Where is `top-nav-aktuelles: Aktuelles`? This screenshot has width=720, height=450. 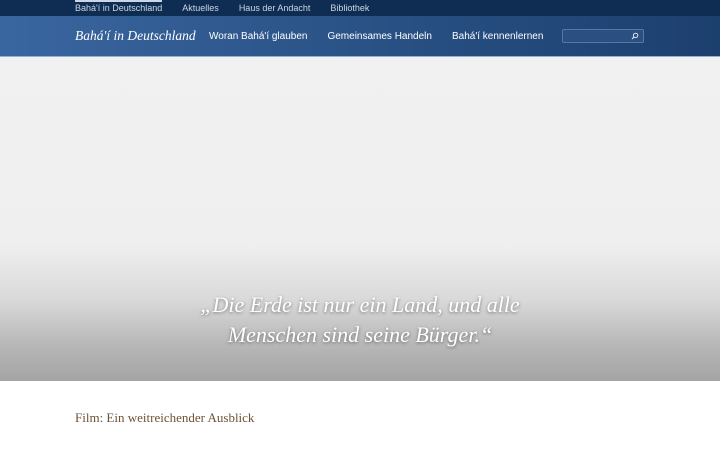
top-nav-aktuelles: Aktuelles is located at coordinates (200, 8).